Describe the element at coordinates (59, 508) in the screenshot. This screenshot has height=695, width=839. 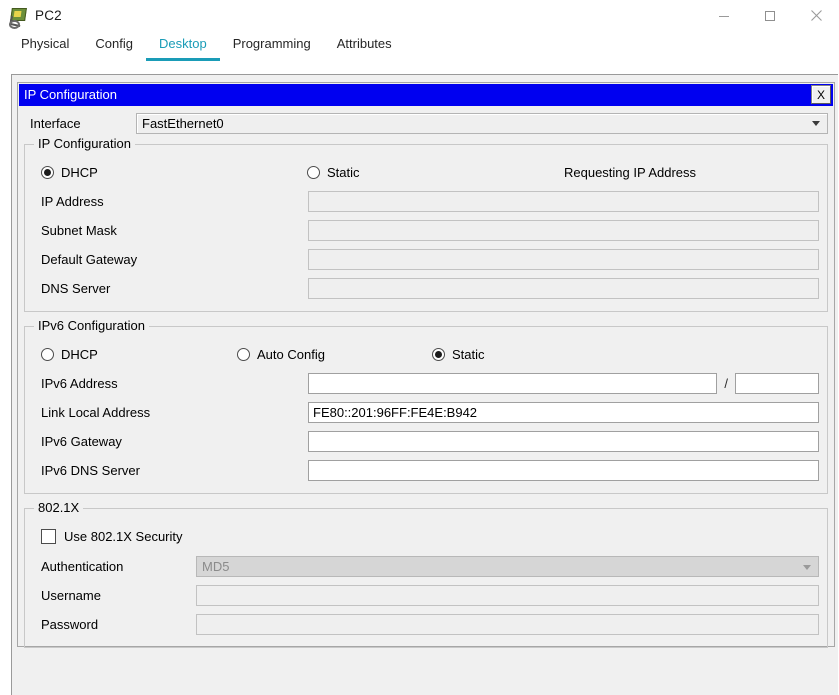
I see `dot1x-group-legend: 802.1X` at that location.